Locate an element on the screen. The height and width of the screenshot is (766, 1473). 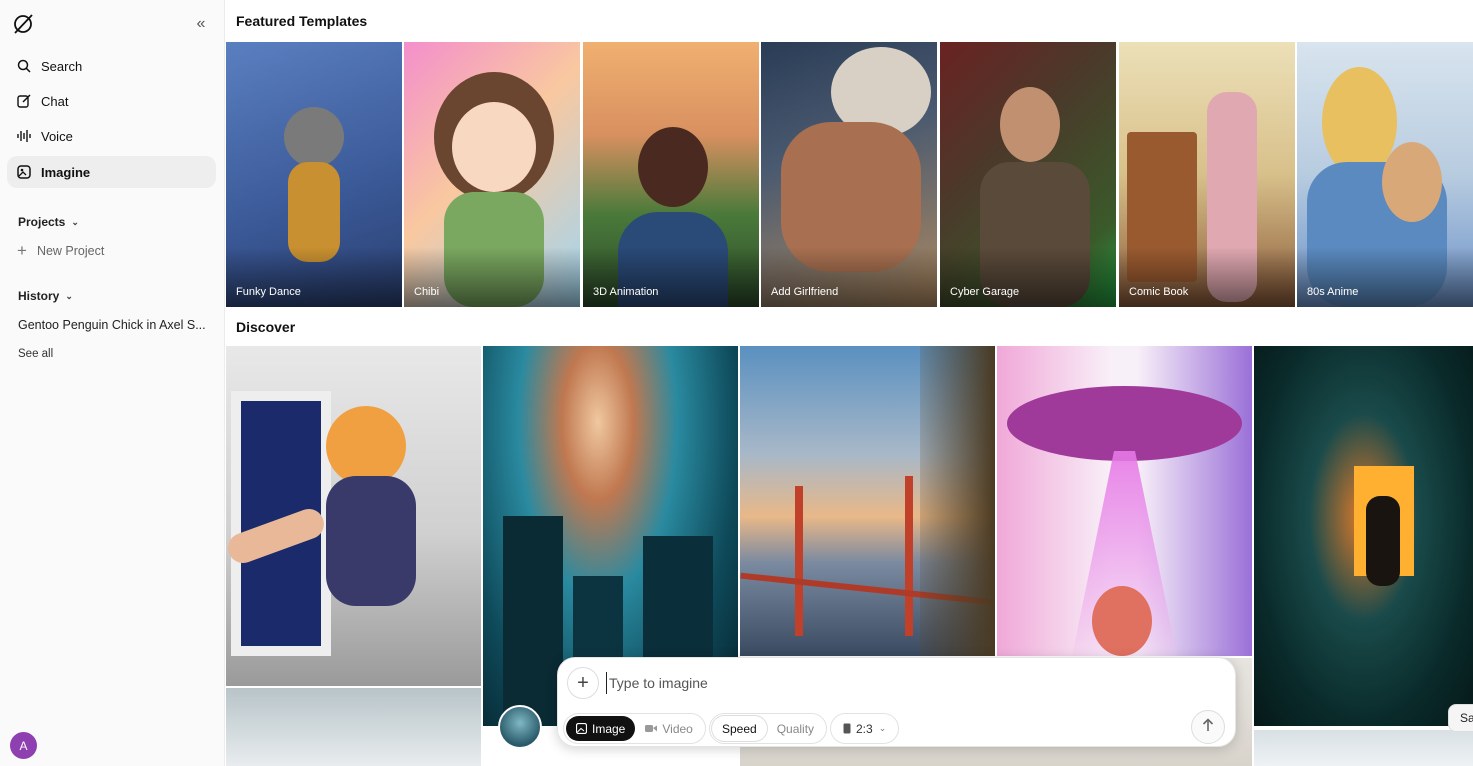
aspect-ratio-button: 2:3 ⌄ is located at coordinates (864, 728).